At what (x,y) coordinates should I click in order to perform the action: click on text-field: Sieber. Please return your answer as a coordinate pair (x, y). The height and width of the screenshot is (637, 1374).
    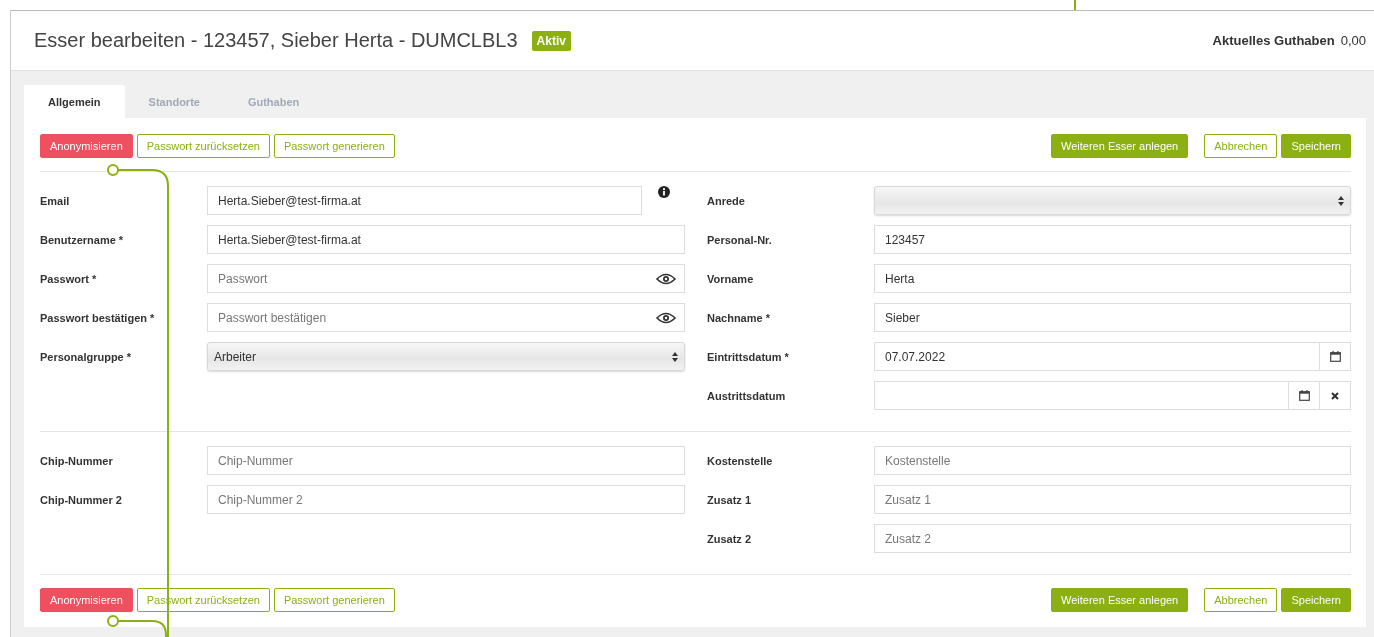
    Looking at the image, I should click on (1112, 317).